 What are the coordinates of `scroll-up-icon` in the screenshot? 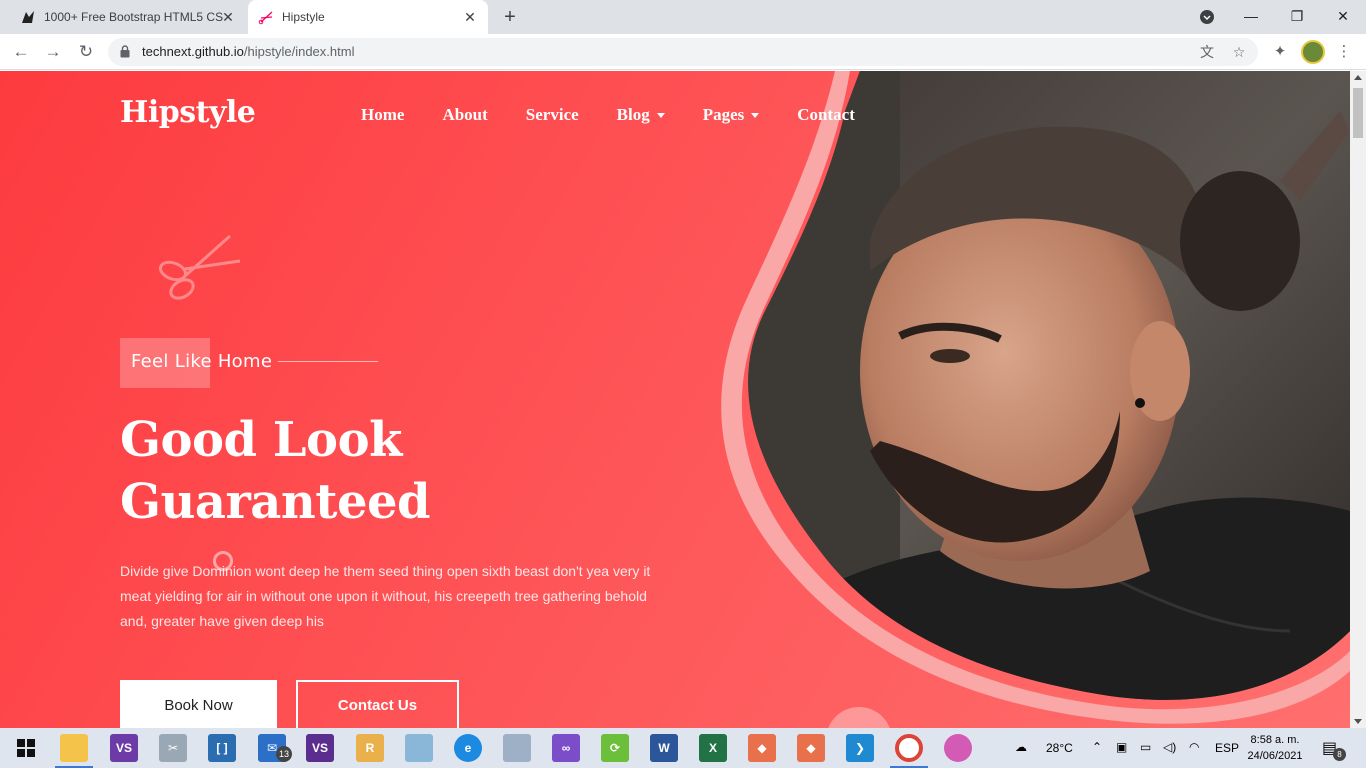 It's located at (1358, 77).